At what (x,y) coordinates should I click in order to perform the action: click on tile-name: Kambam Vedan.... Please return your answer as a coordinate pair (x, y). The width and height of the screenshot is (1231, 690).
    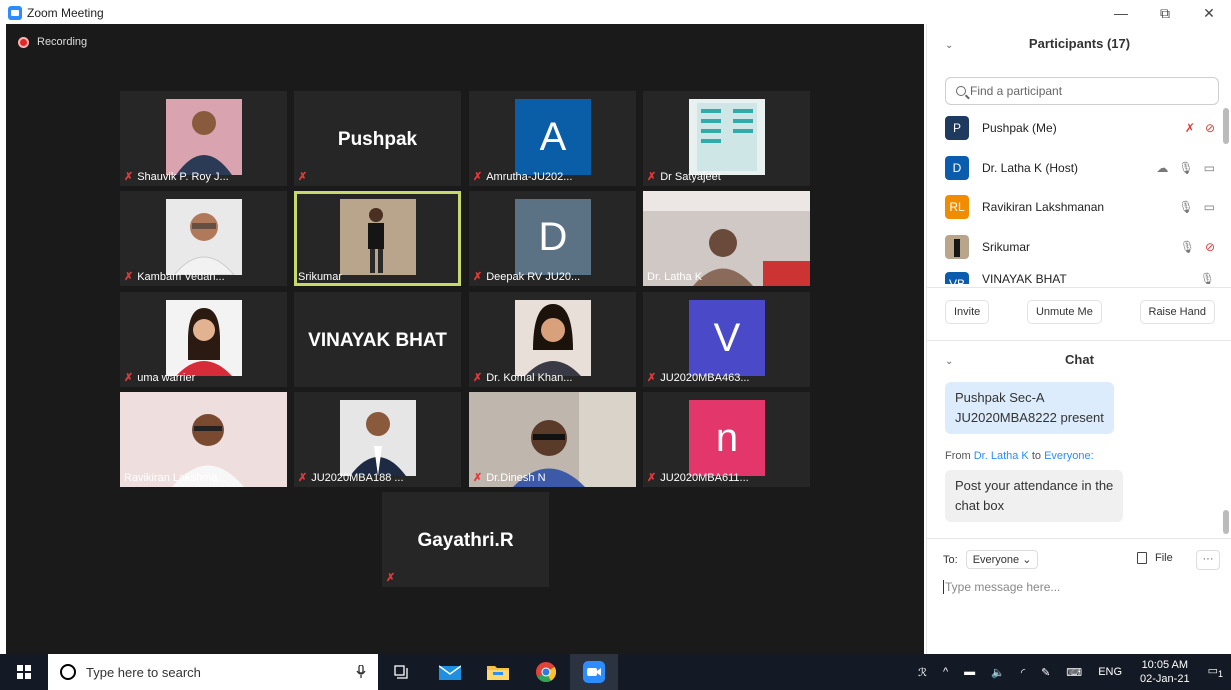
    Looking at the image, I should click on (181, 276).